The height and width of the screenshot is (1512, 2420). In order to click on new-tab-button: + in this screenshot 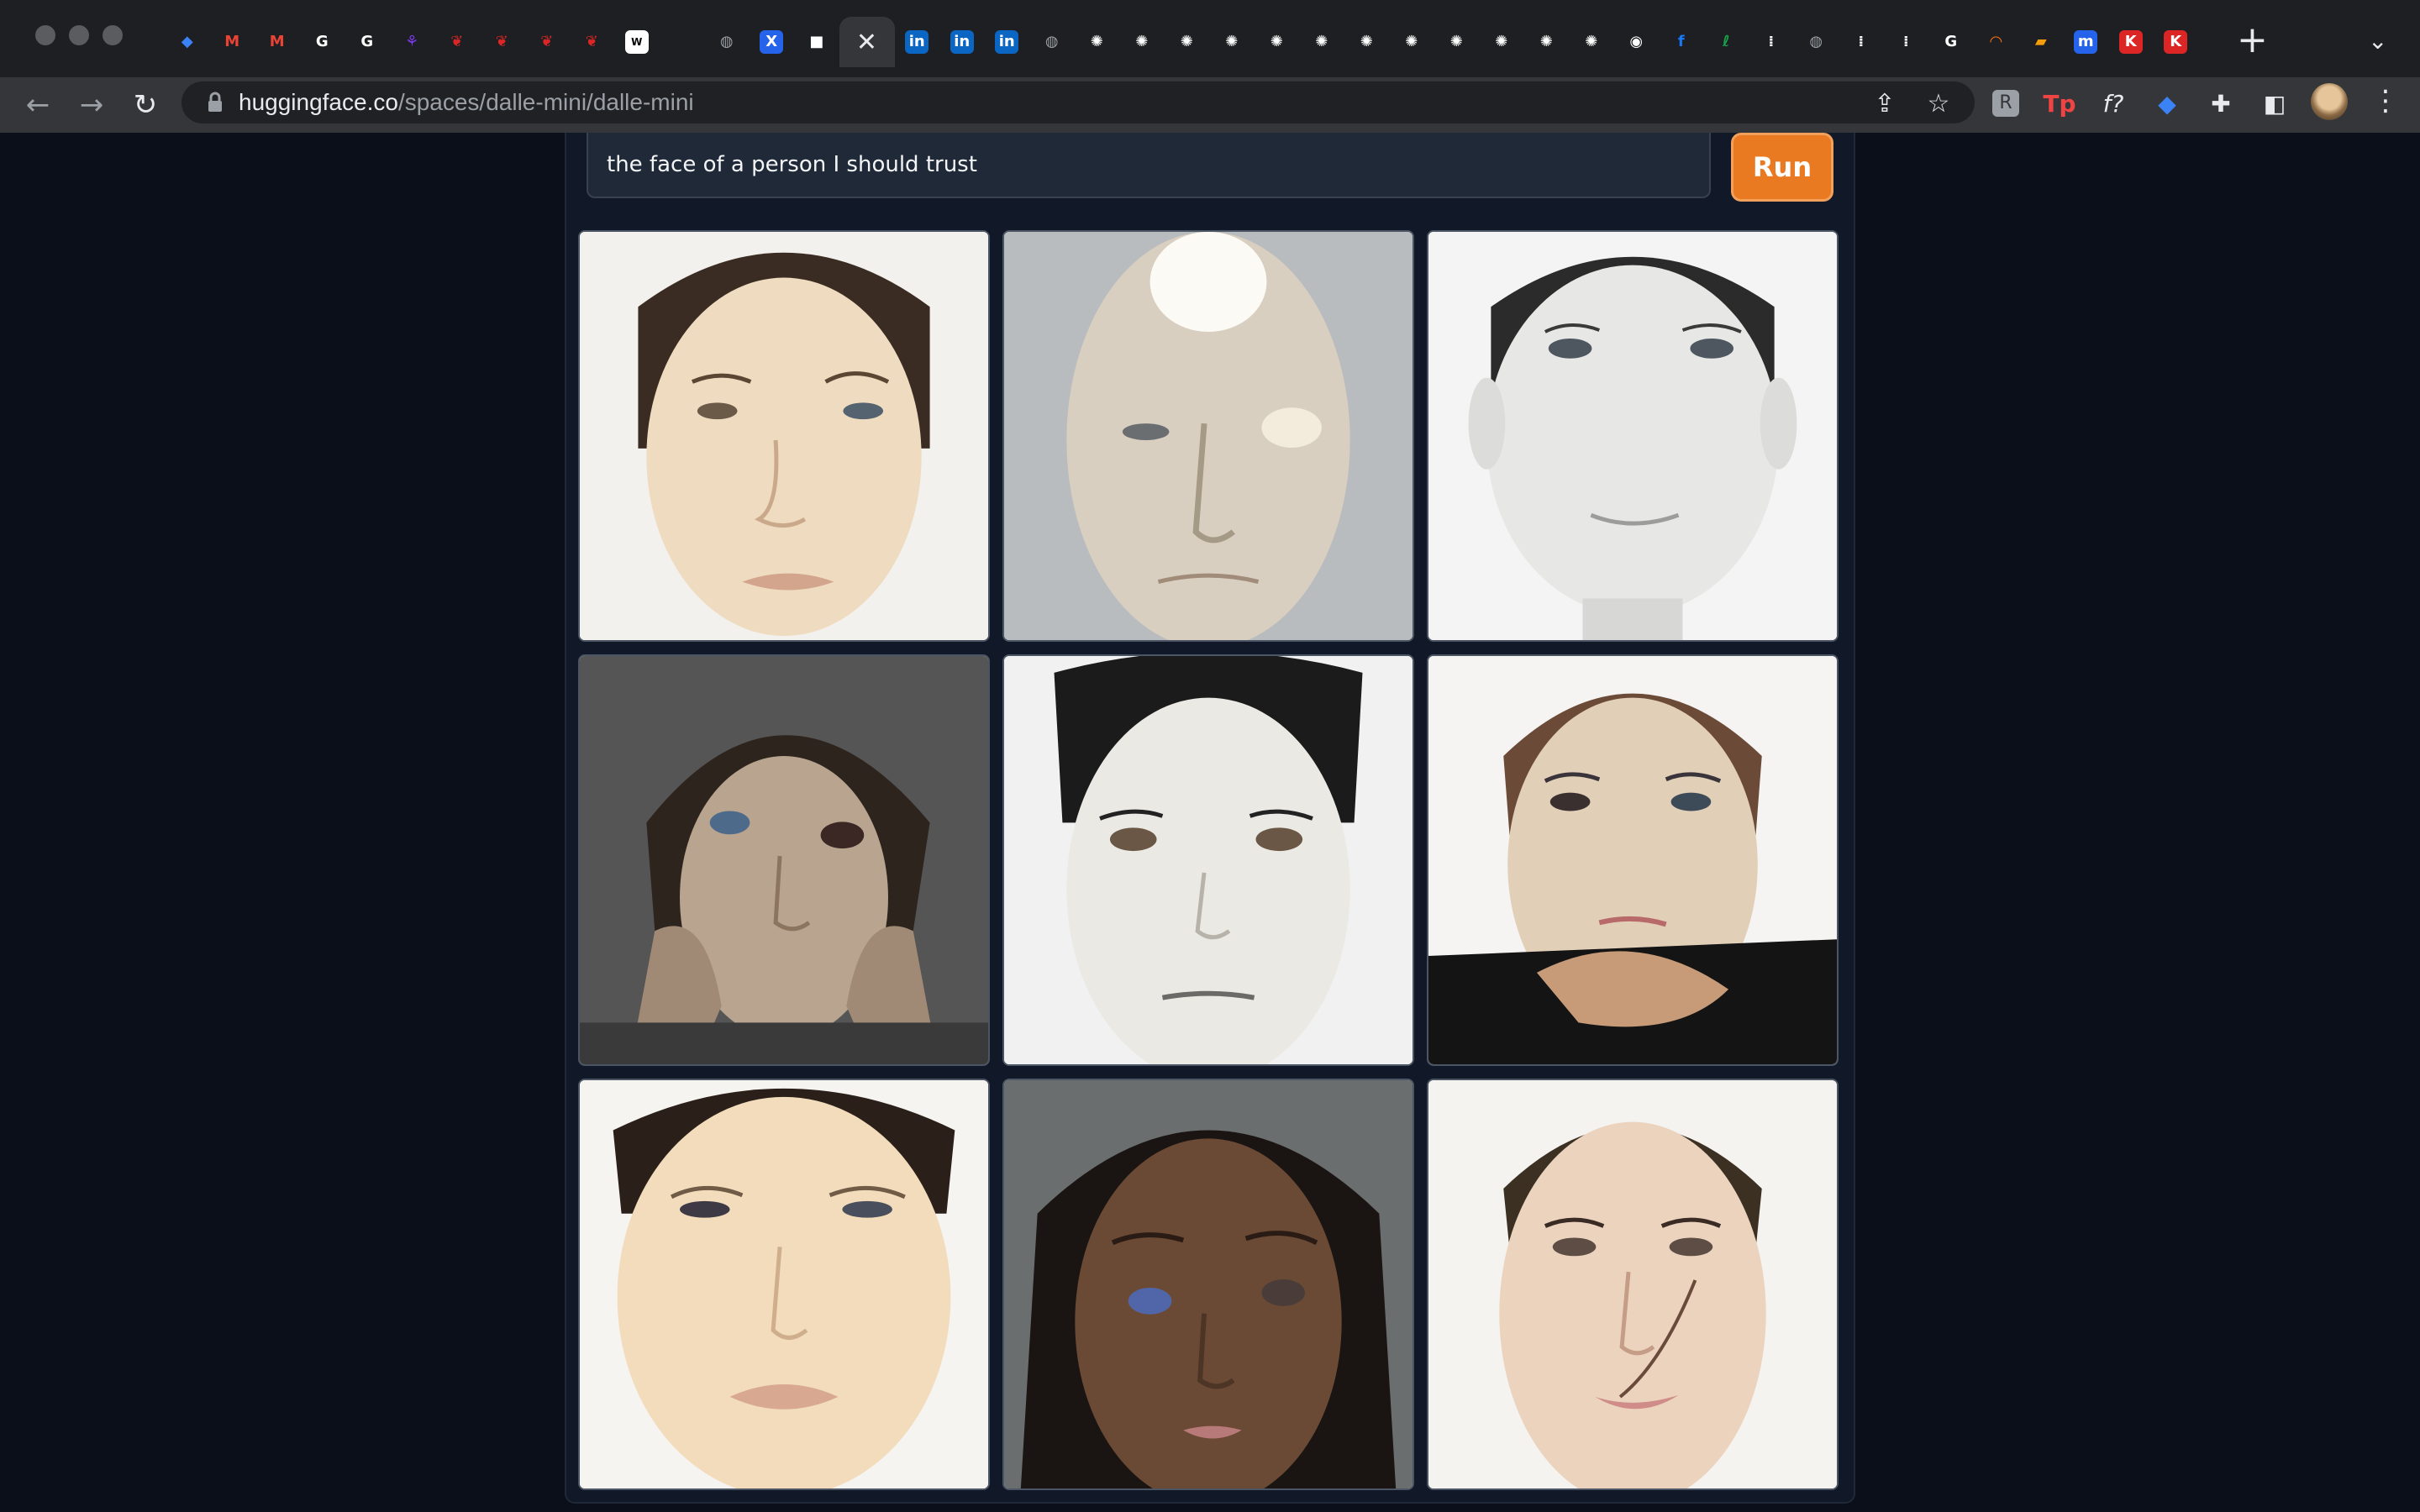, I will do `click(2252, 40)`.